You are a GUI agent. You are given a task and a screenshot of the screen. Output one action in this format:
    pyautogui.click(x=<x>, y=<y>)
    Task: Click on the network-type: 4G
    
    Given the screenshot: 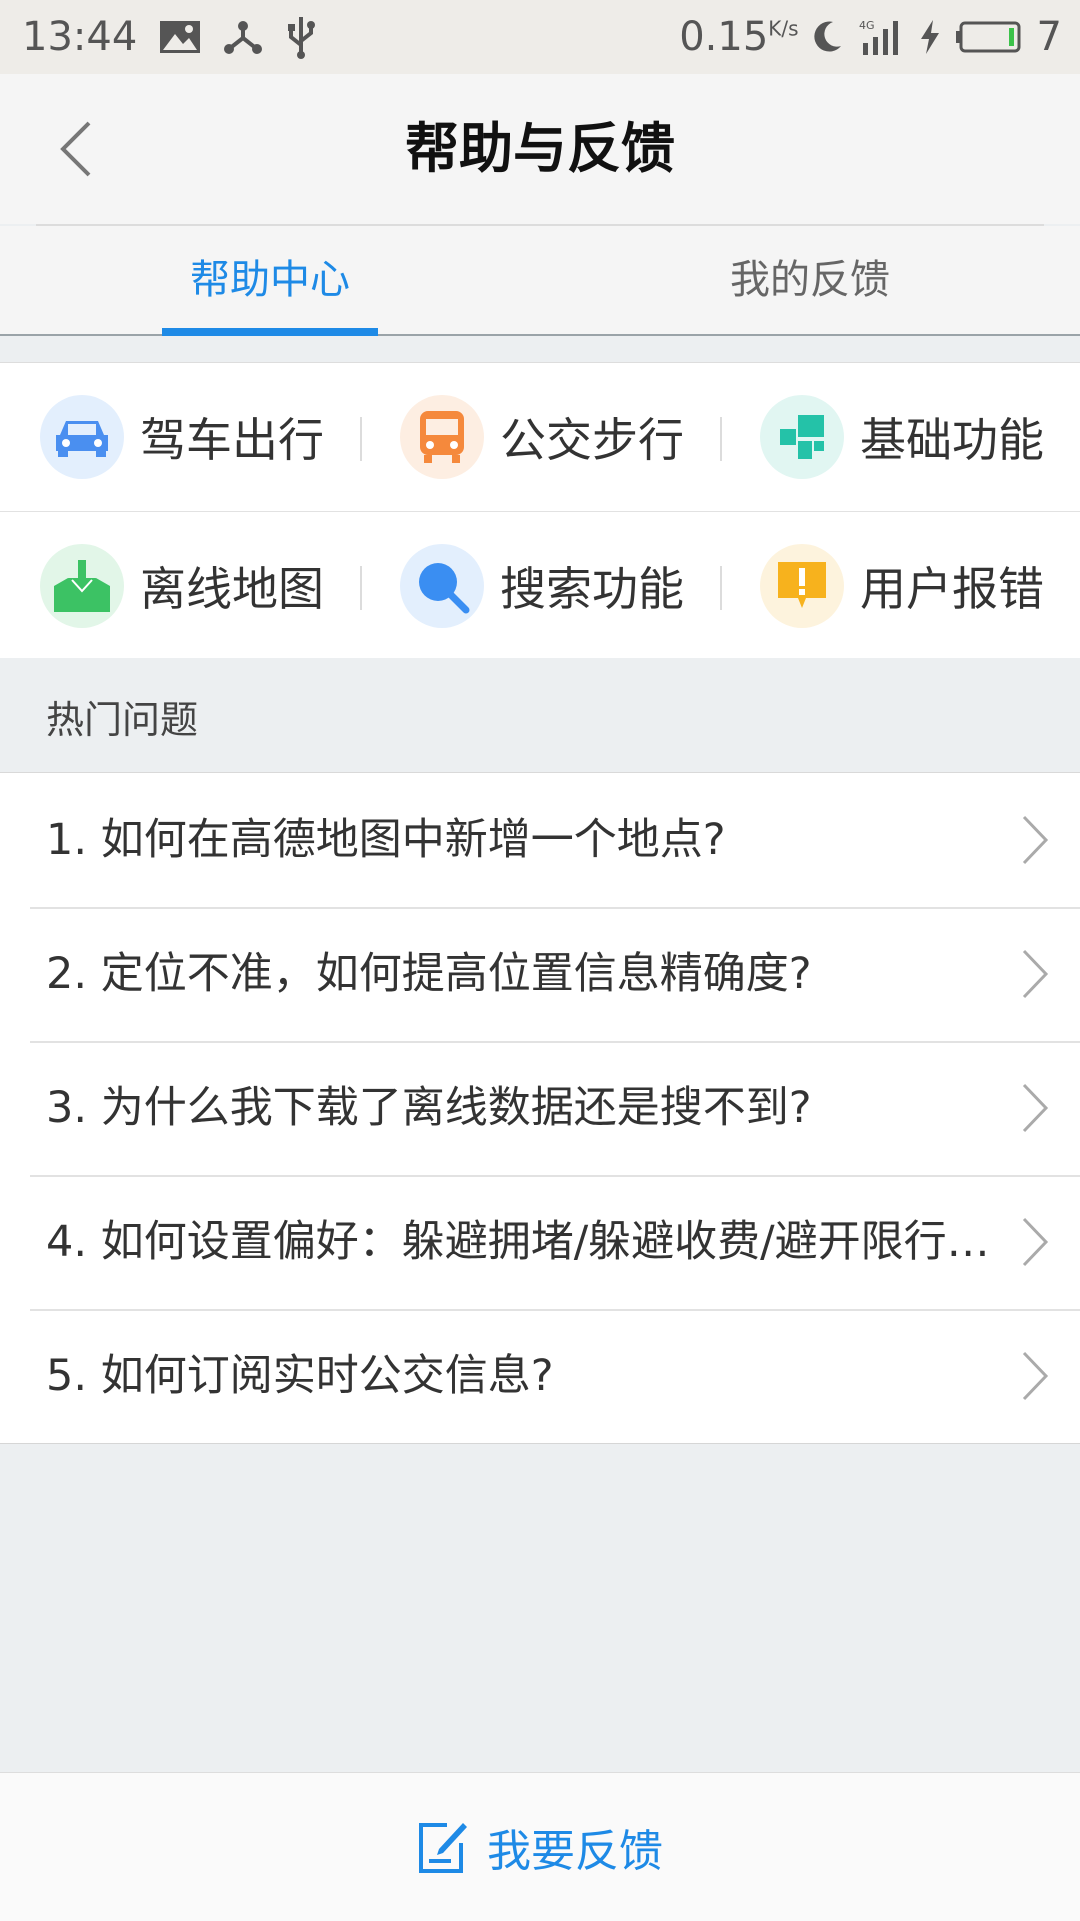 What is the action you would take?
    pyautogui.click(x=867, y=25)
    